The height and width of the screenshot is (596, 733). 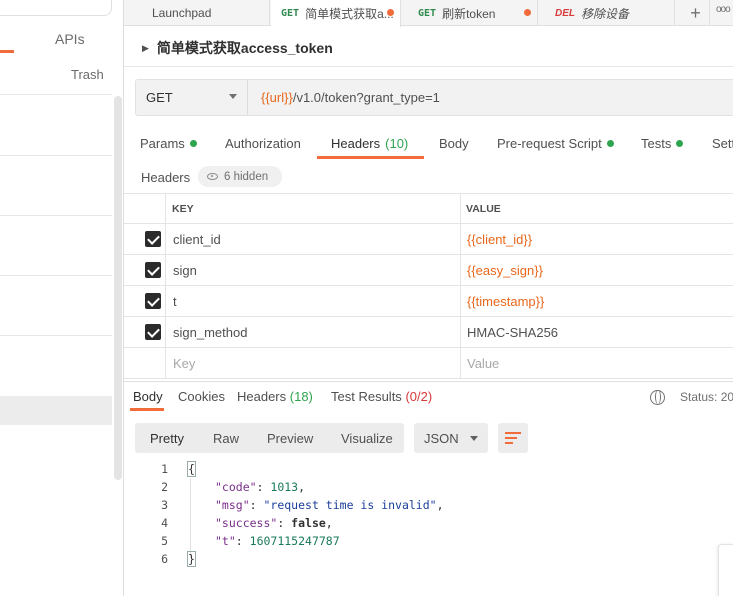 I want to click on method-select: GET, so click(x=192, y=97).